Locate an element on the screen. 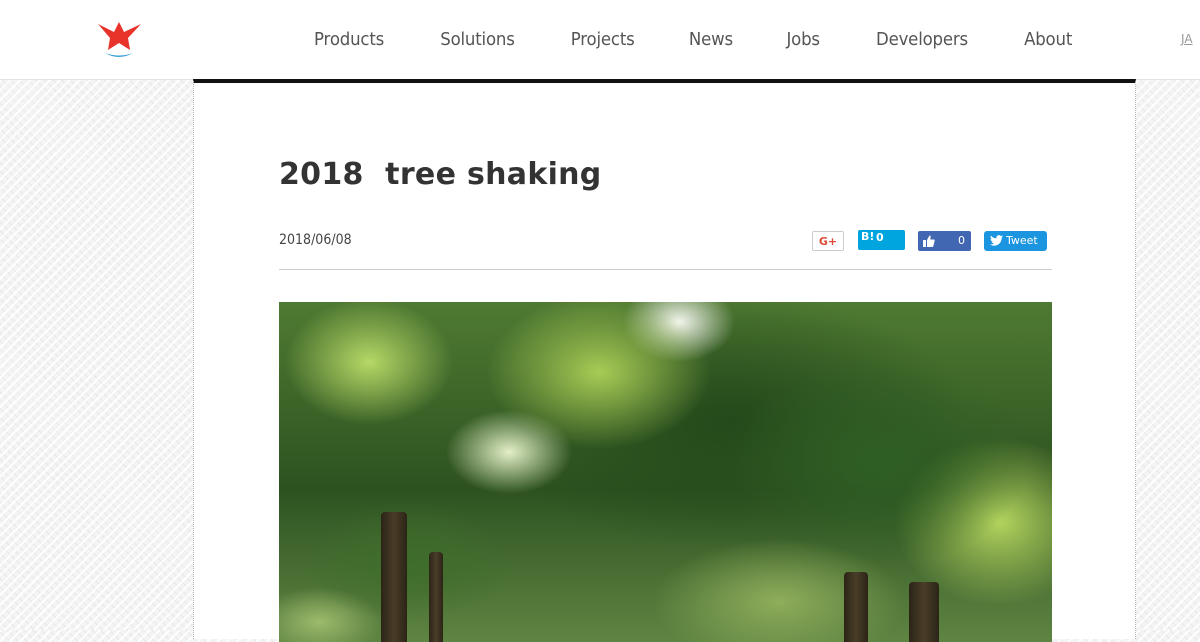  nav-item-products: Products is located at coordinates (349, 39).